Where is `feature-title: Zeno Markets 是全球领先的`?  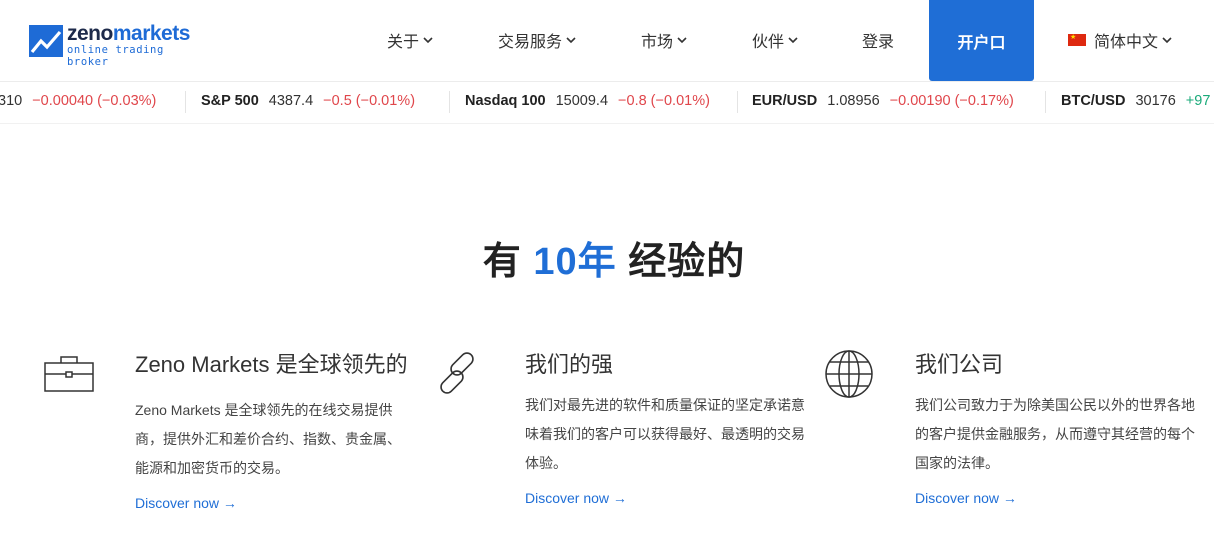
feature-title: Zeno Markets 是全球领先的 is located at coordinates (271, 364).